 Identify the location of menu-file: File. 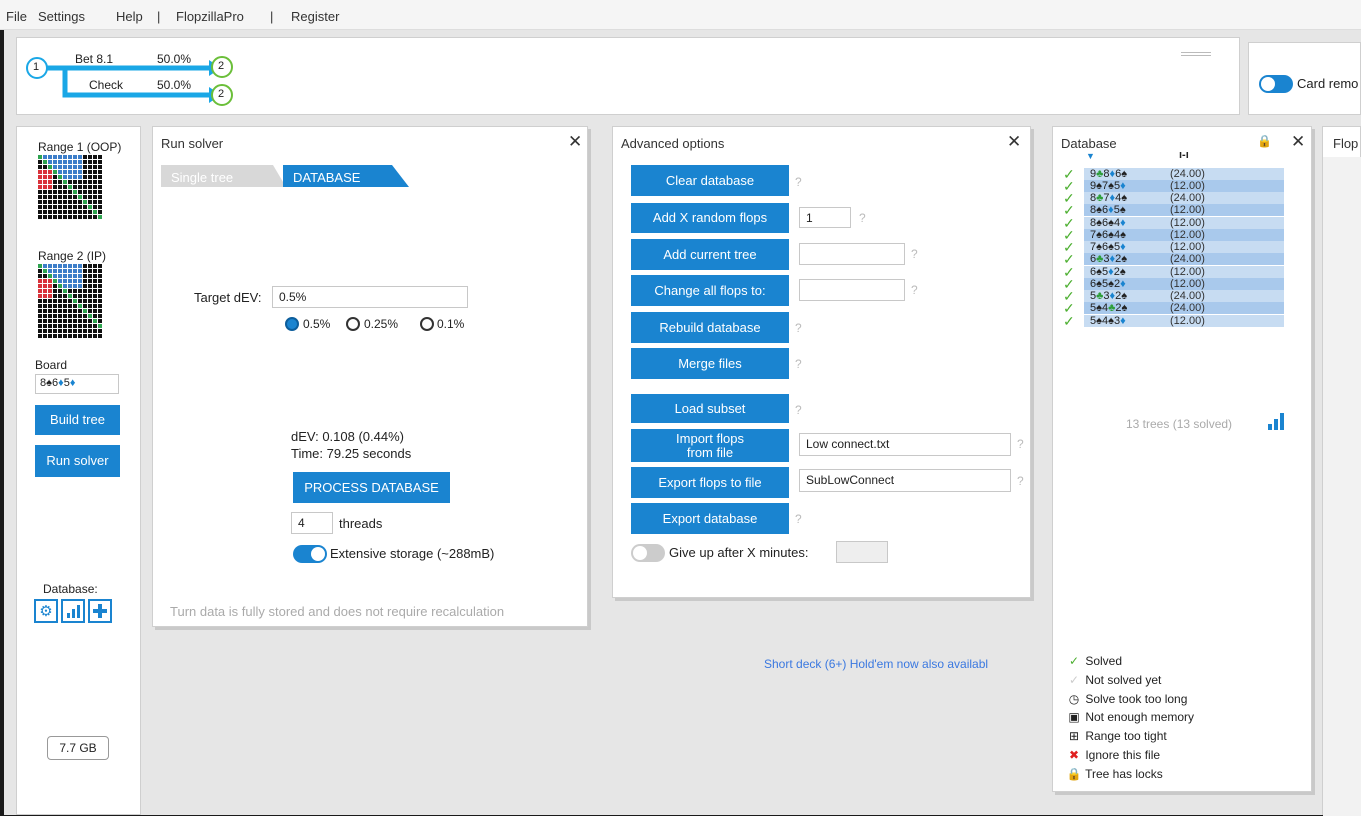
(16, 16).